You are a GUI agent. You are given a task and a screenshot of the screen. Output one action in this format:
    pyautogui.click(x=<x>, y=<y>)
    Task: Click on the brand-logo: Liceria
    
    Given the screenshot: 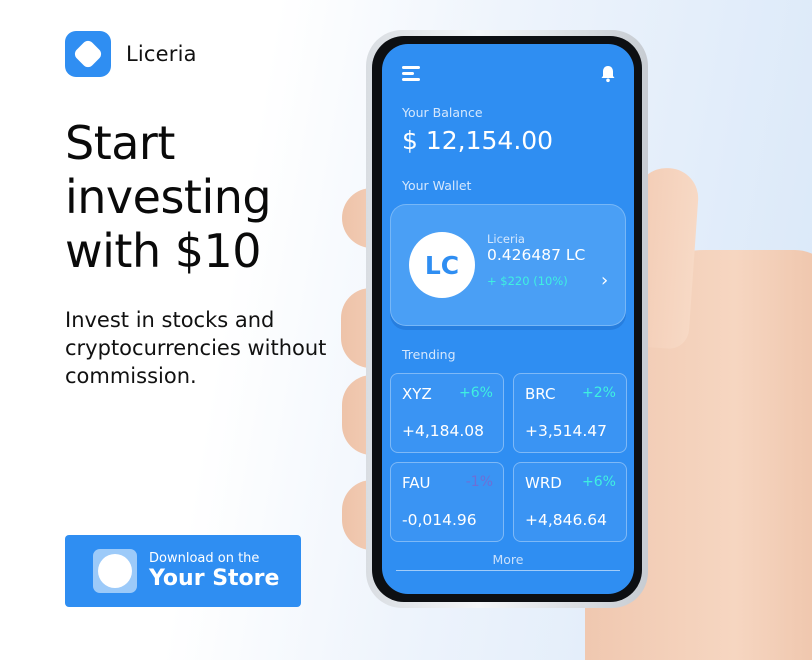 What is the action you would take?
    pyautogui.click(x=131, y=54)
    